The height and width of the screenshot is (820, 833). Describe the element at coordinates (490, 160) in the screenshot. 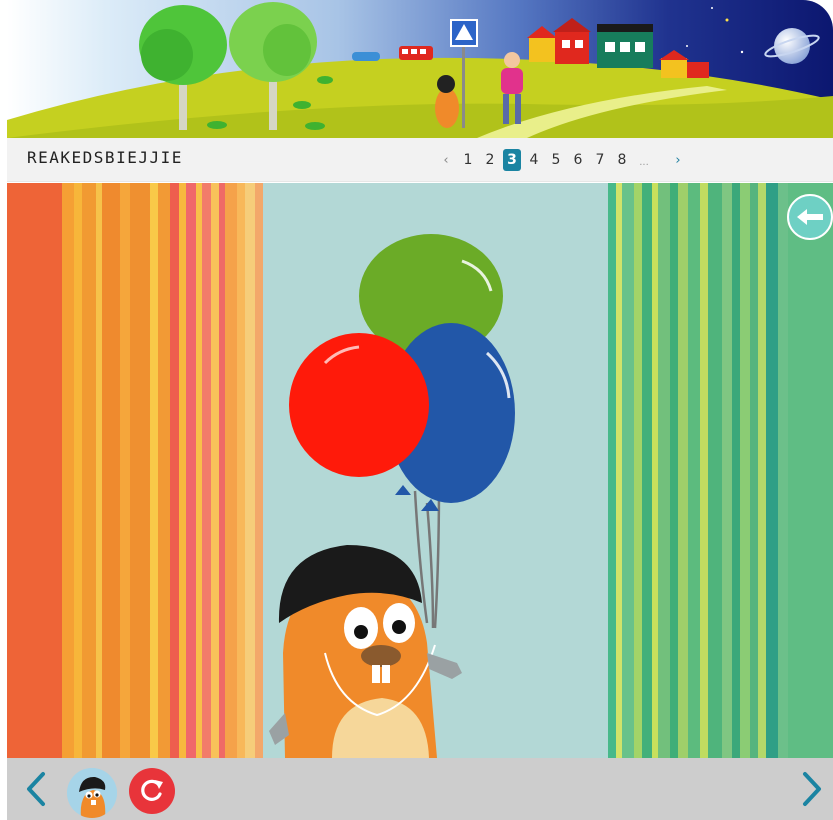

I see `page-number-2: 2` at that location.